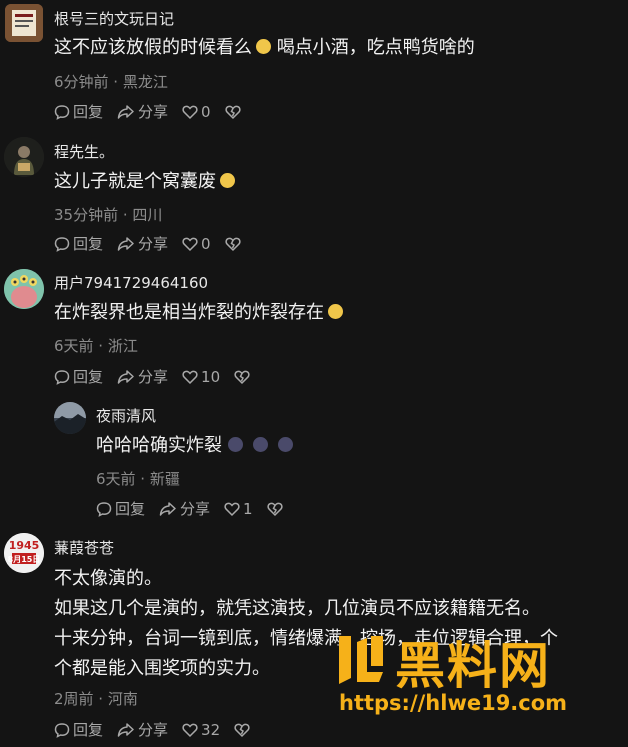 The image size is (628, 747). What do you see at coordinates (96, 699) in the screenshot?
I see `comment-meta: 2周前 · 河南` at bounding box center [96, 699].